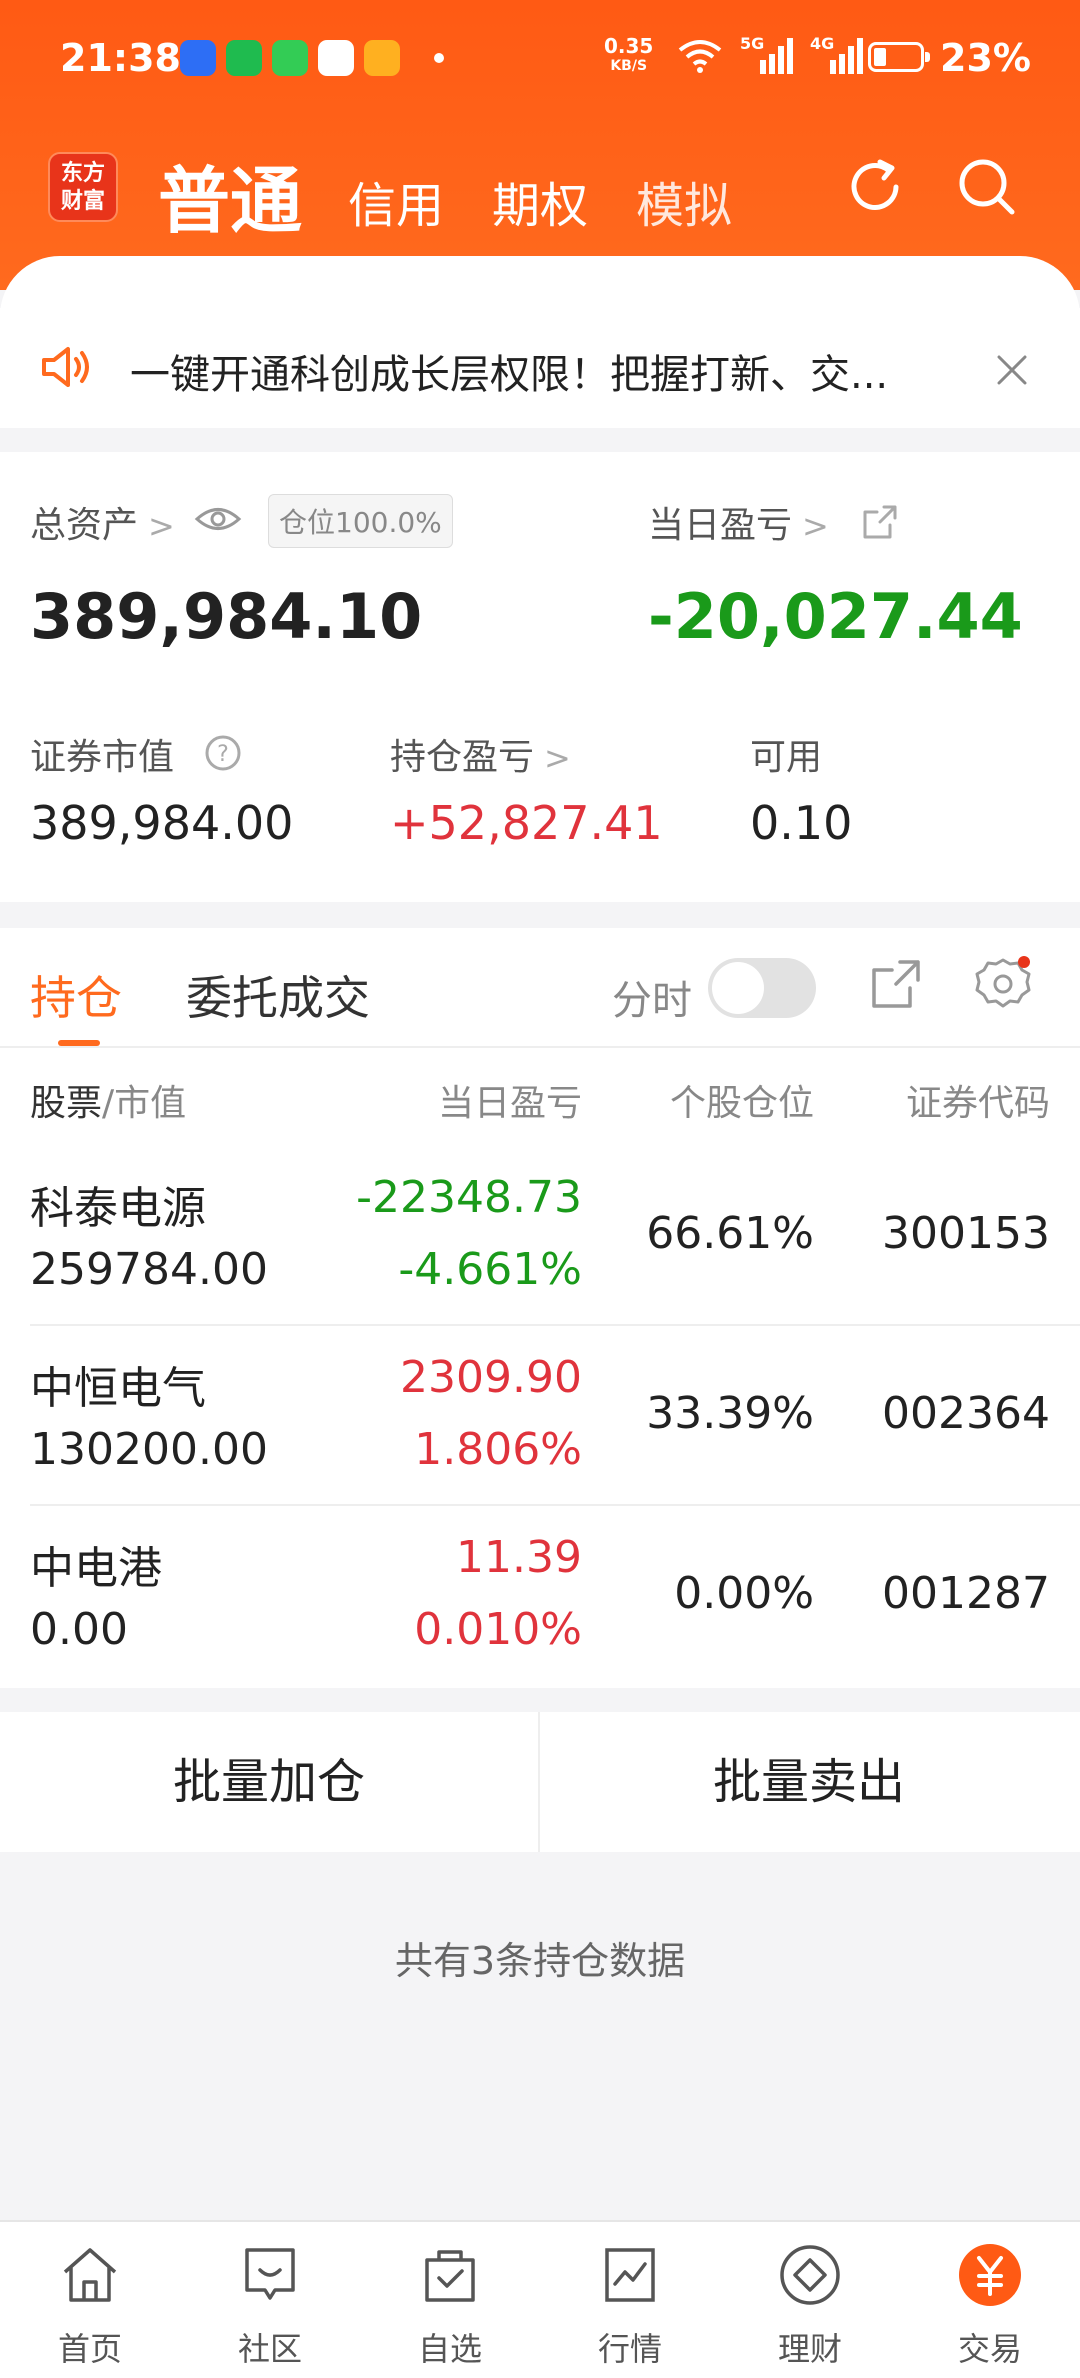 This screenshot has height=2378, width=1080. What do you see at coordinates (83, 187) in the screenshot?
I see `app-logo: 东方 财富` at bounding box center [83, 187].